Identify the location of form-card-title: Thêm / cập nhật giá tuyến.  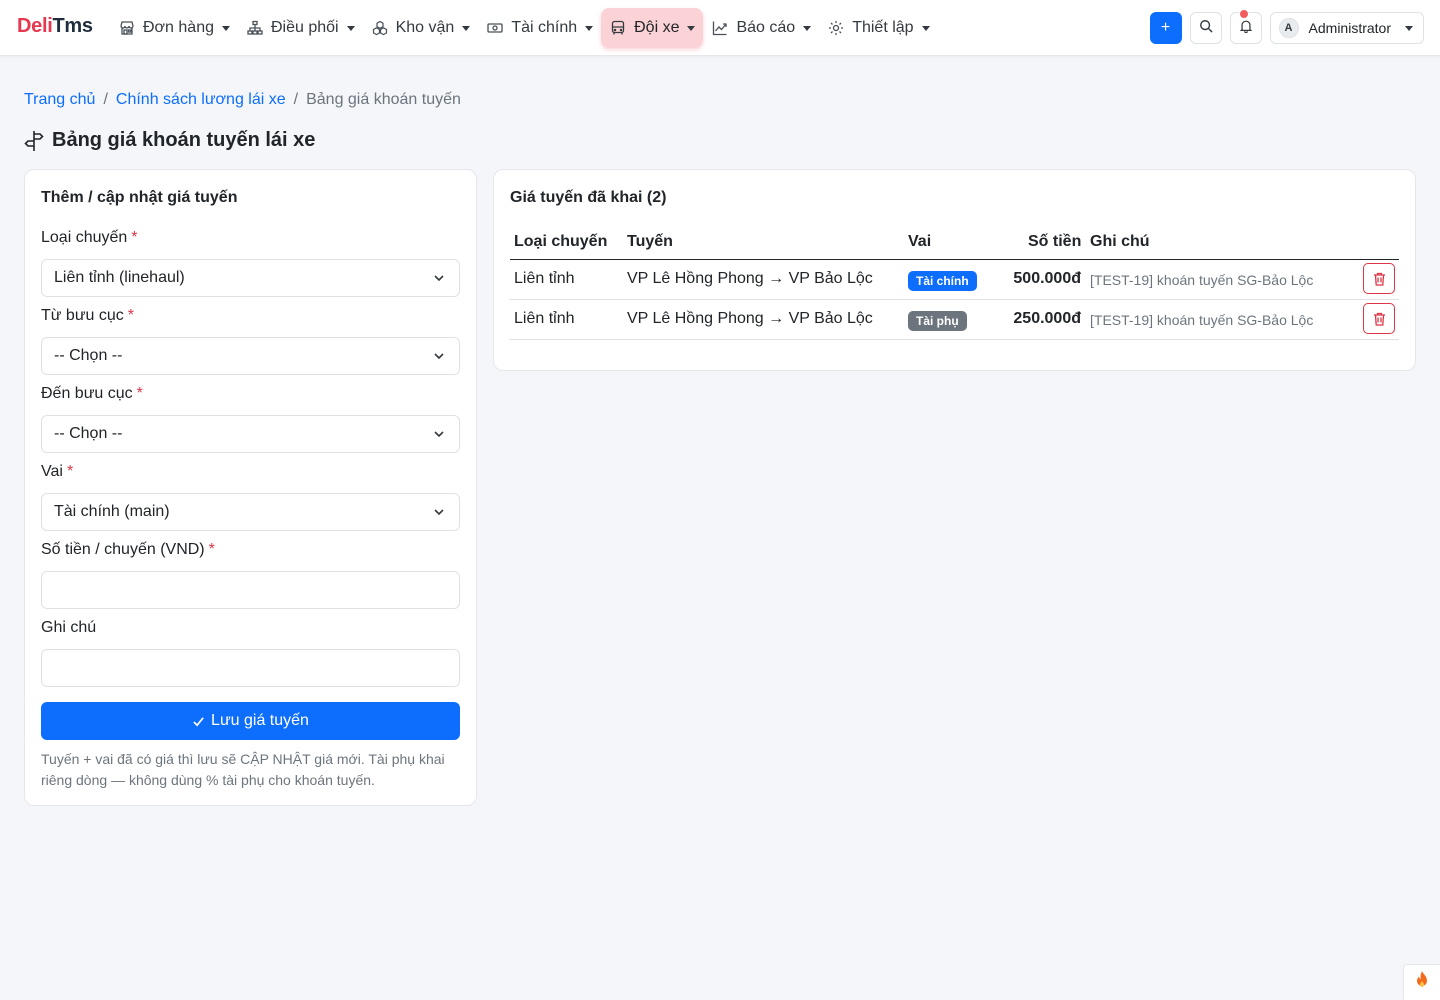
(139, 197).